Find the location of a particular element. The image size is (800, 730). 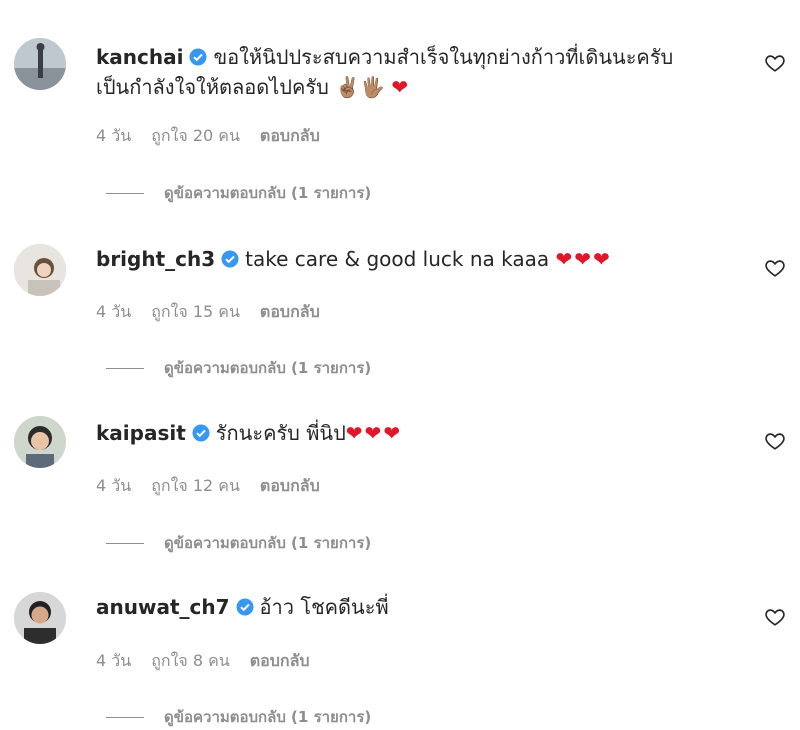

username: kaipasit is located at coordinates (141, 433).